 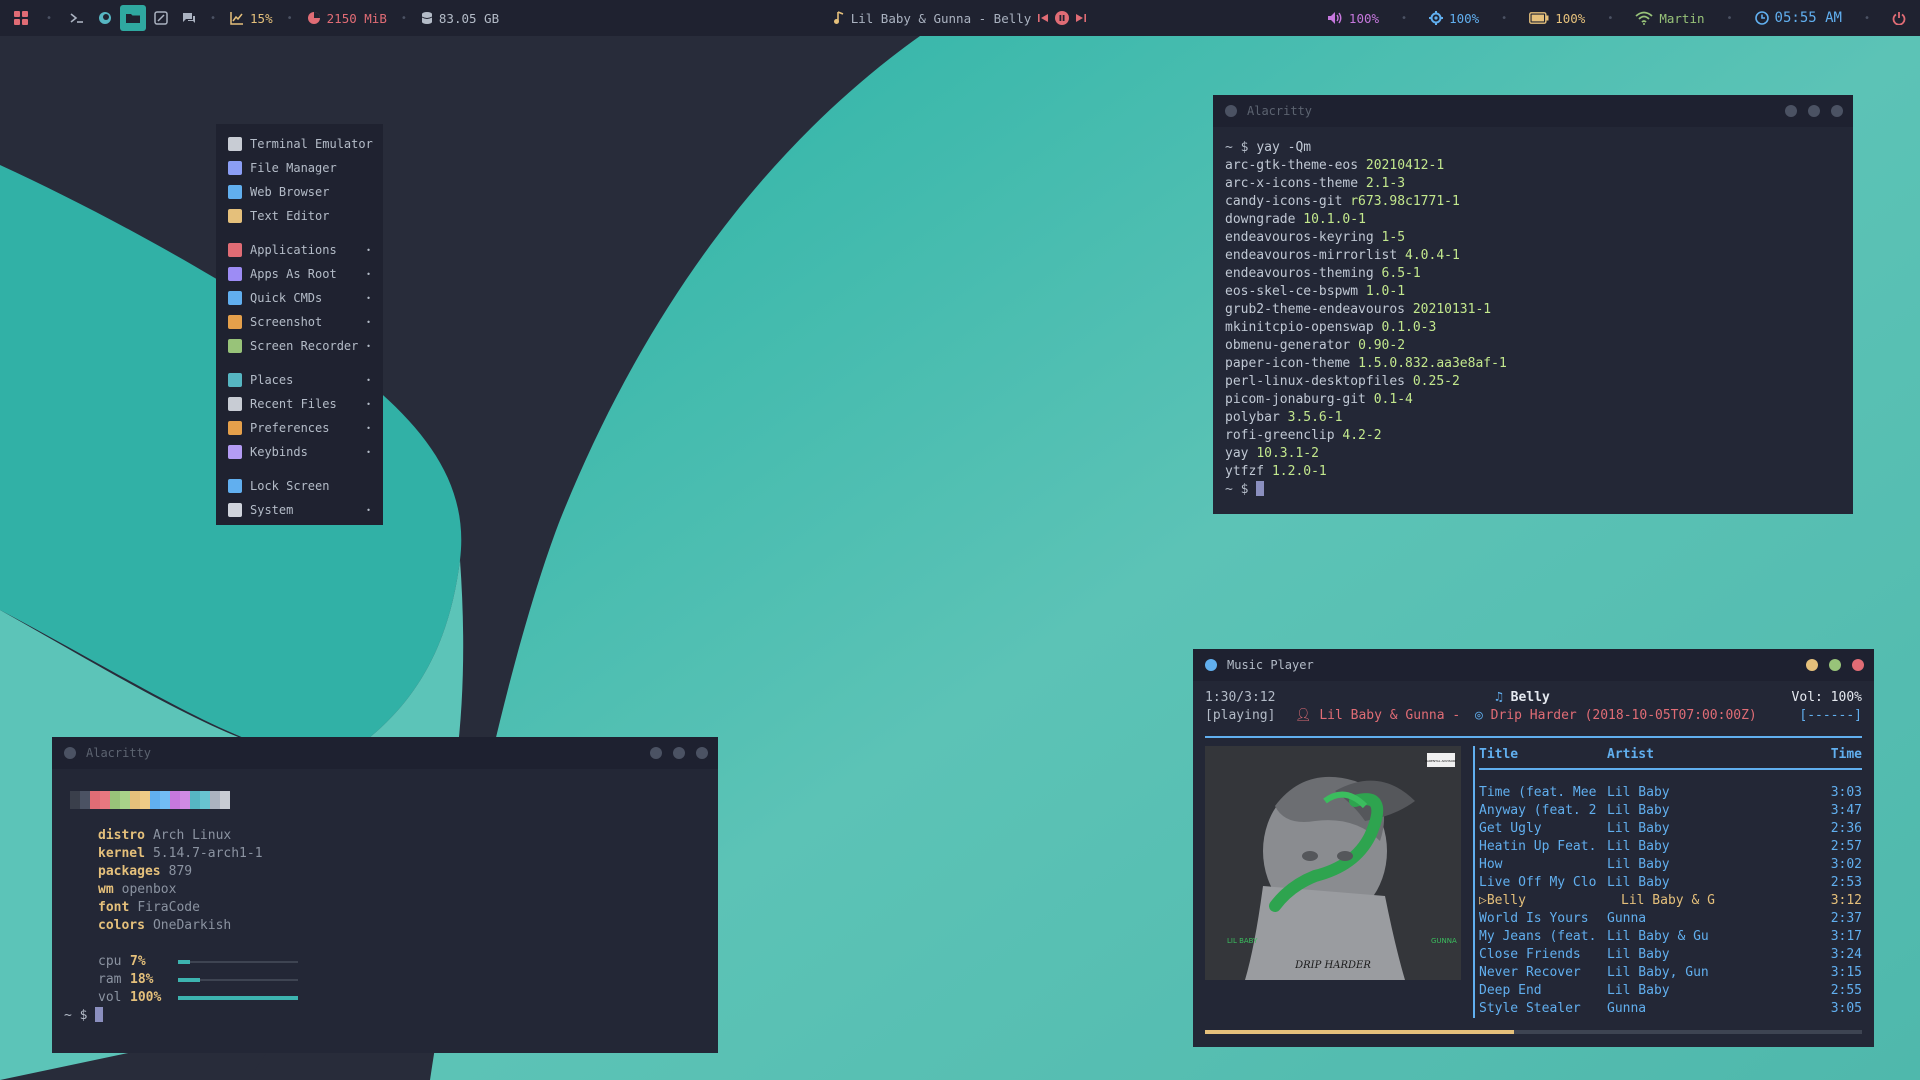 I want to click on clock-module: 05:55 AM, so click(x=1798, y=18).